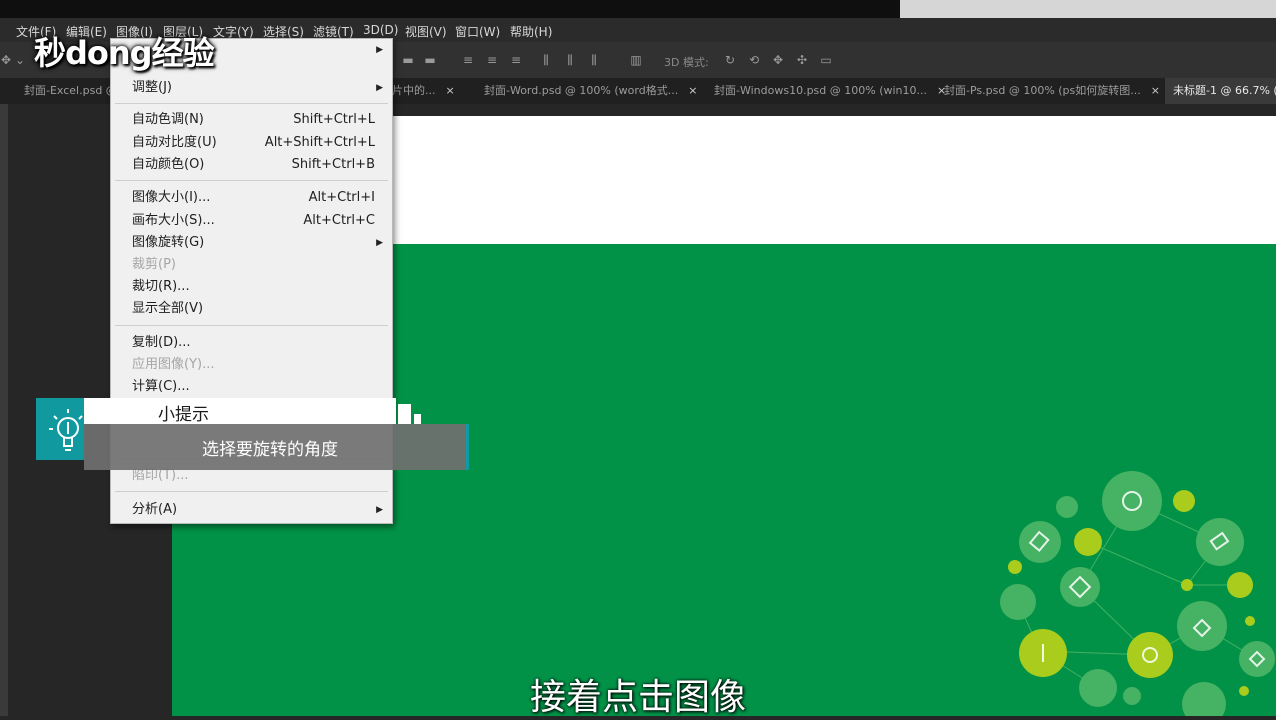 This screenshot has width=1276, height=720. I want to click on tab-label: 封面-Excel.psd @, so click(70, 90).